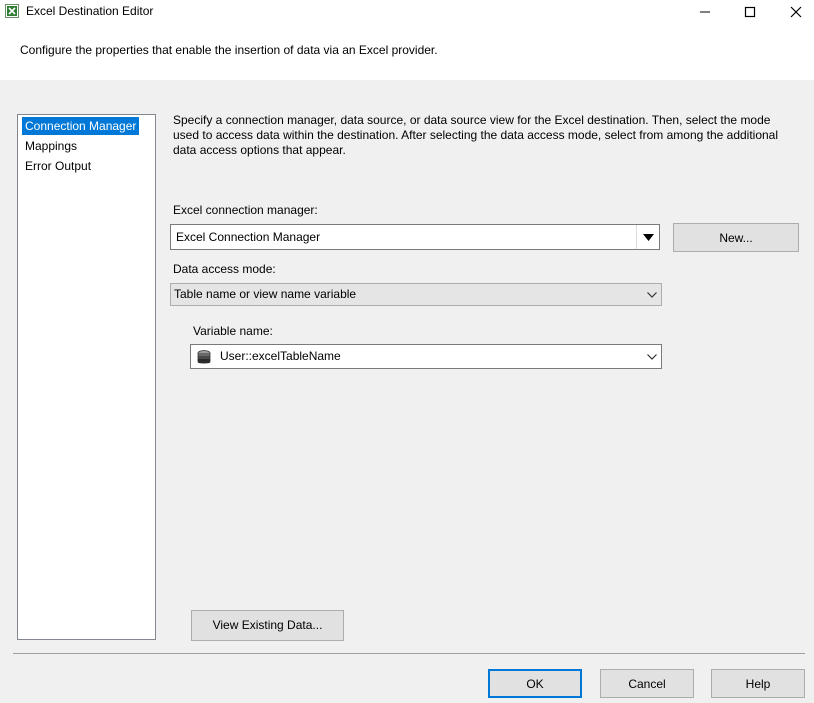 Image resolution: width=814 pixels, height=703 pixels. I want to click on ok-button: OK, so click(535, 683).